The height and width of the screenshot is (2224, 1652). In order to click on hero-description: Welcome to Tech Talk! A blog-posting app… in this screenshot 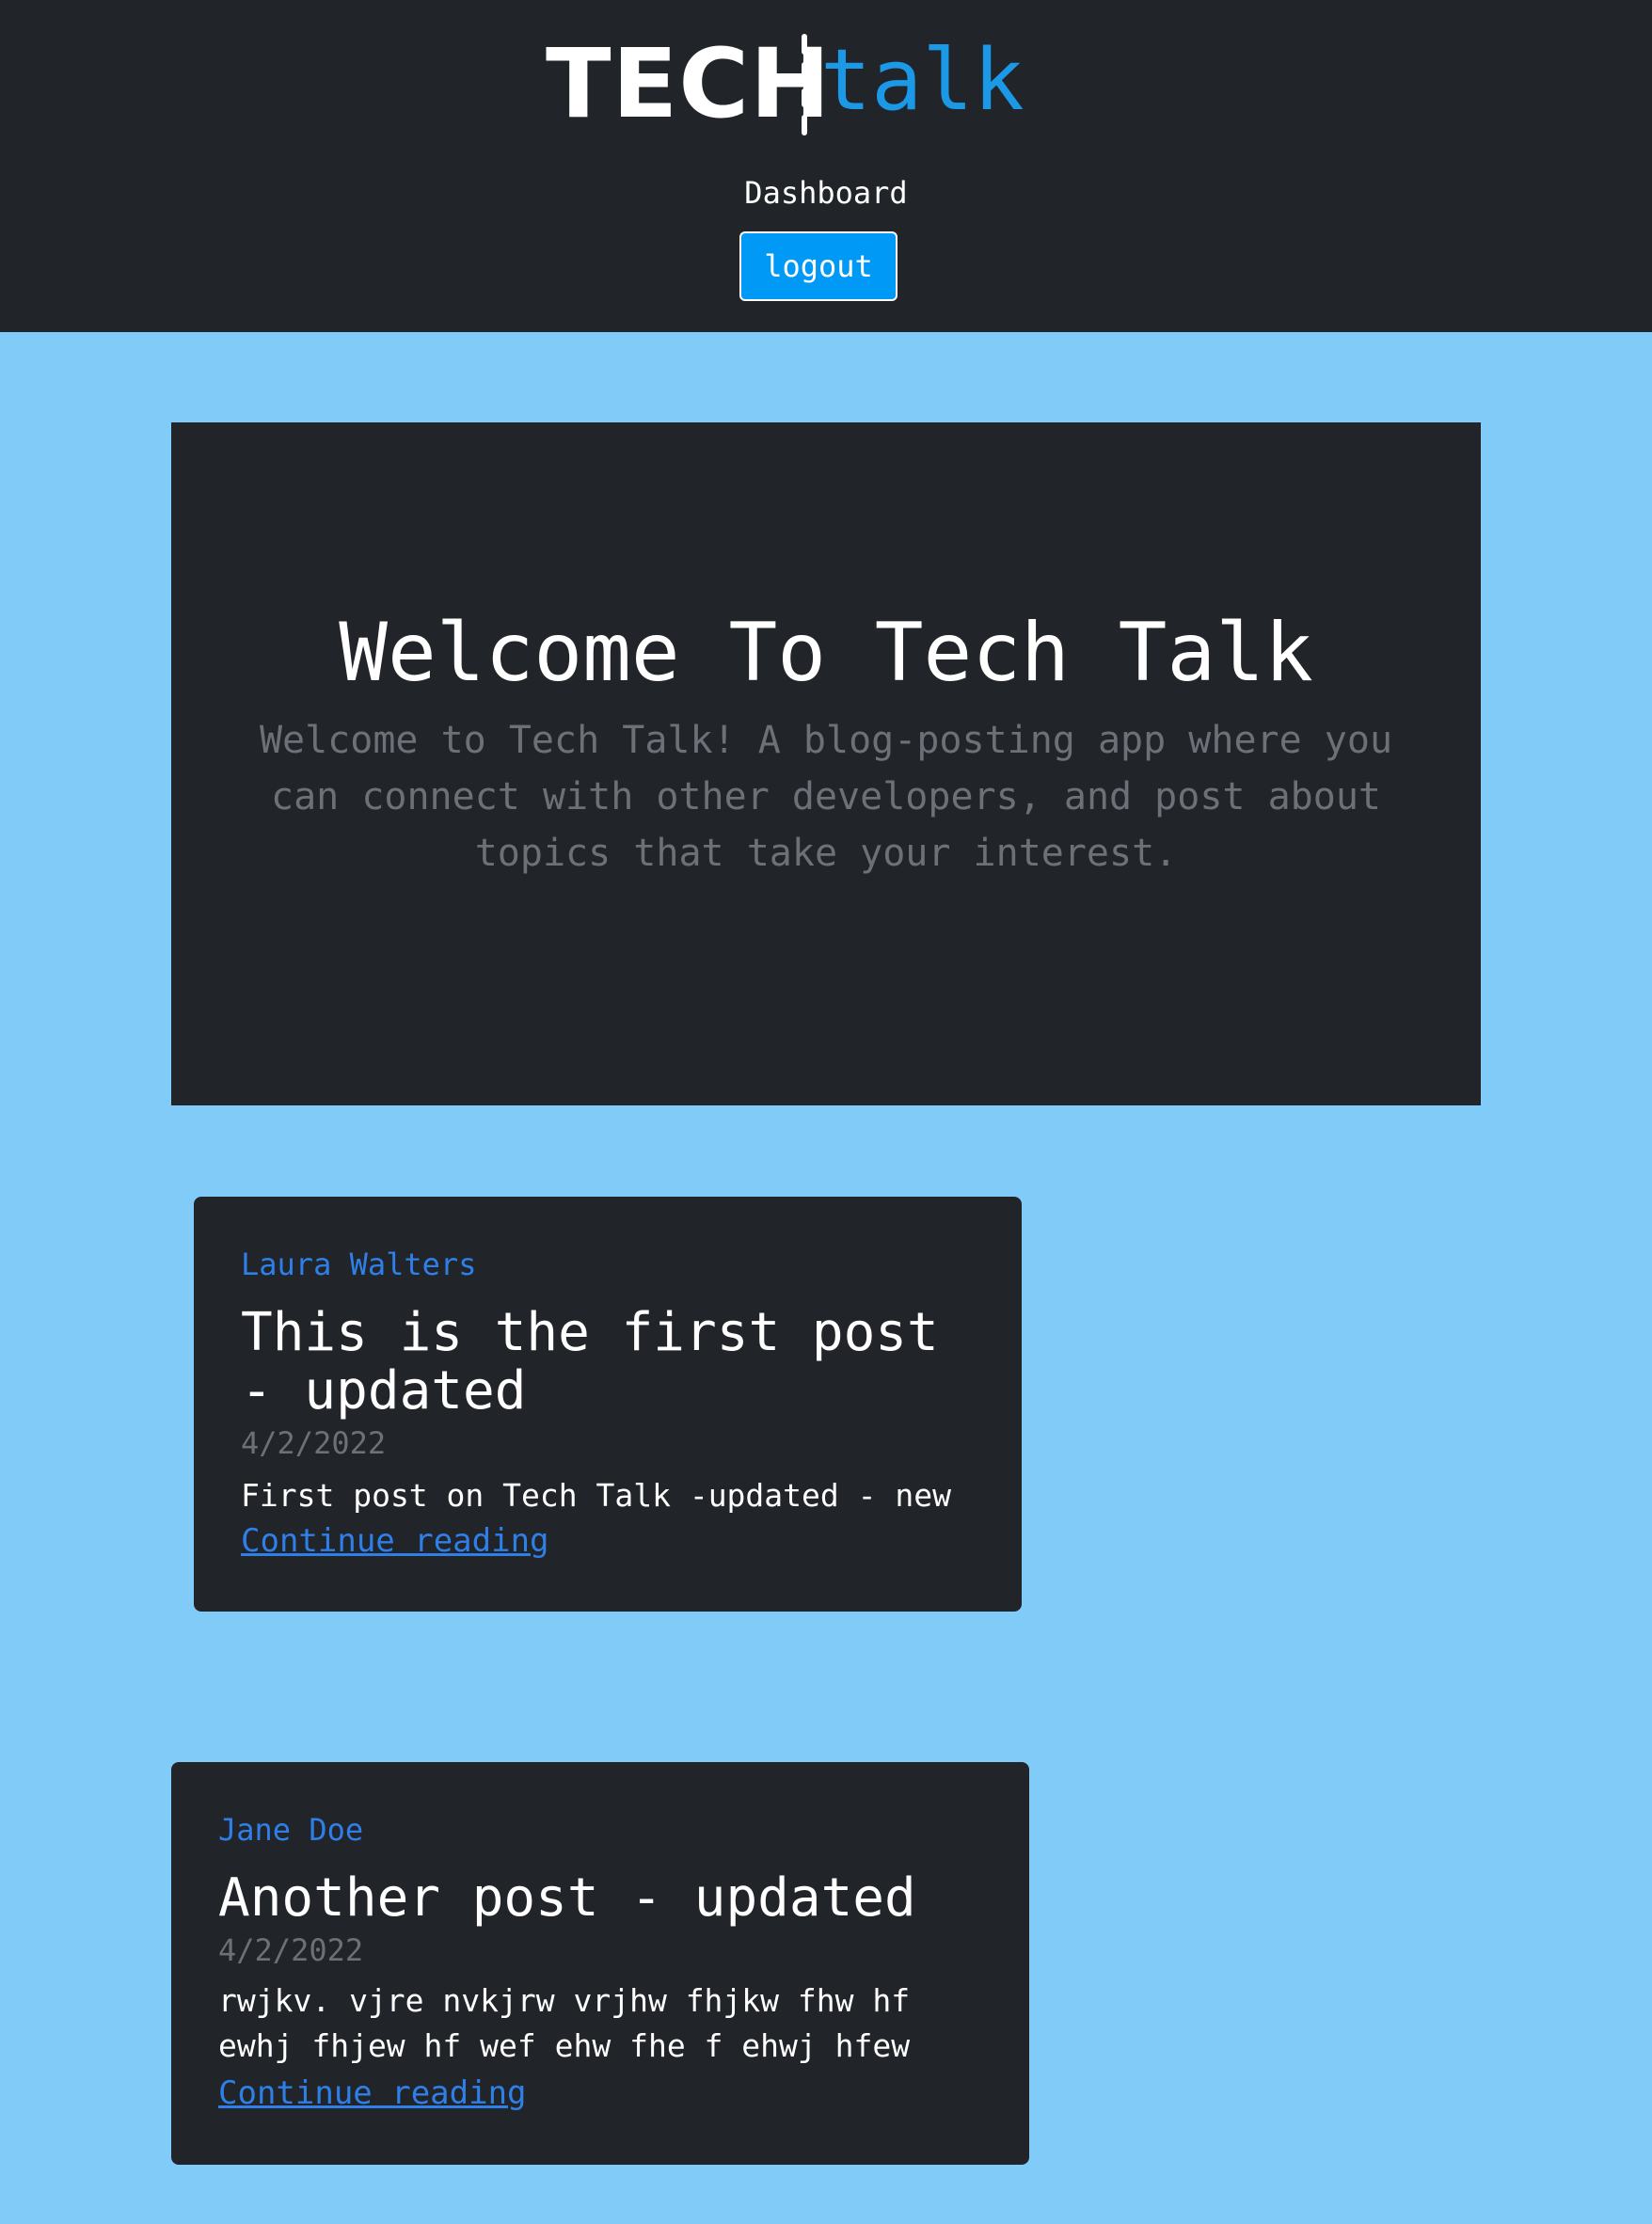, I will do `click(826, 797)`.